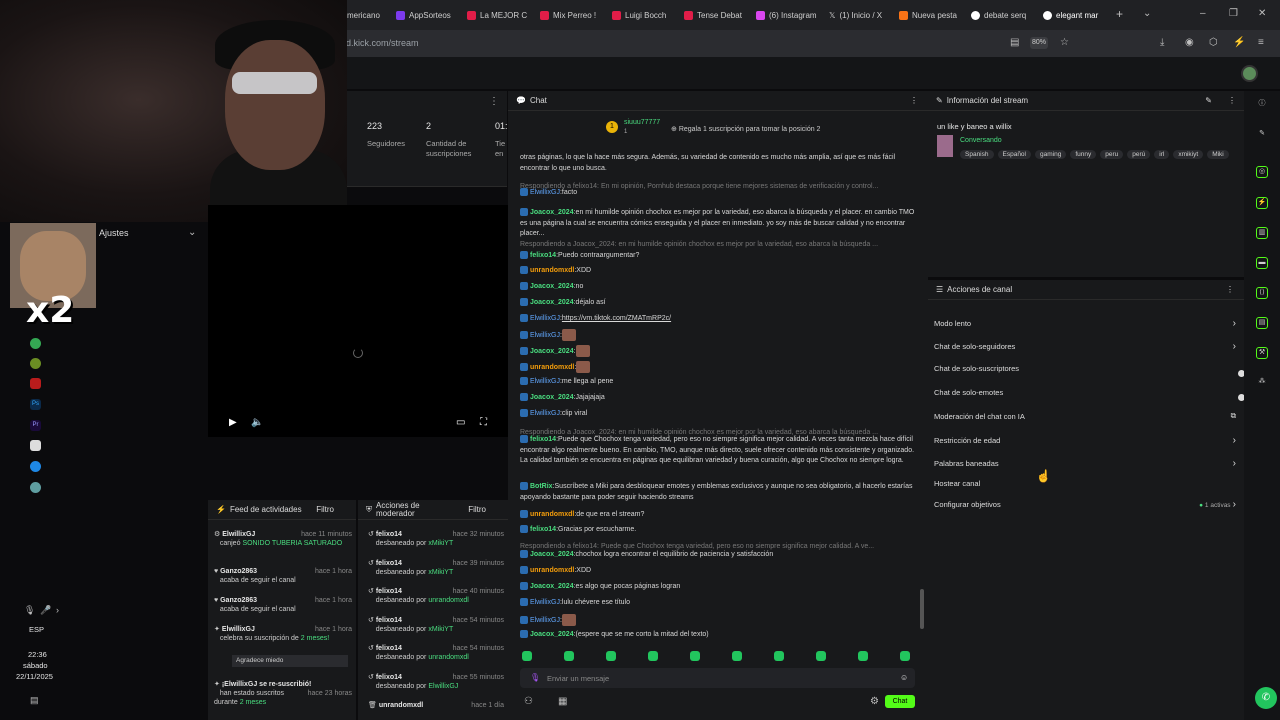  Describe the element at coordinates (1162, 154) in the screenshot. I see `tag-chip: irl` at that location.